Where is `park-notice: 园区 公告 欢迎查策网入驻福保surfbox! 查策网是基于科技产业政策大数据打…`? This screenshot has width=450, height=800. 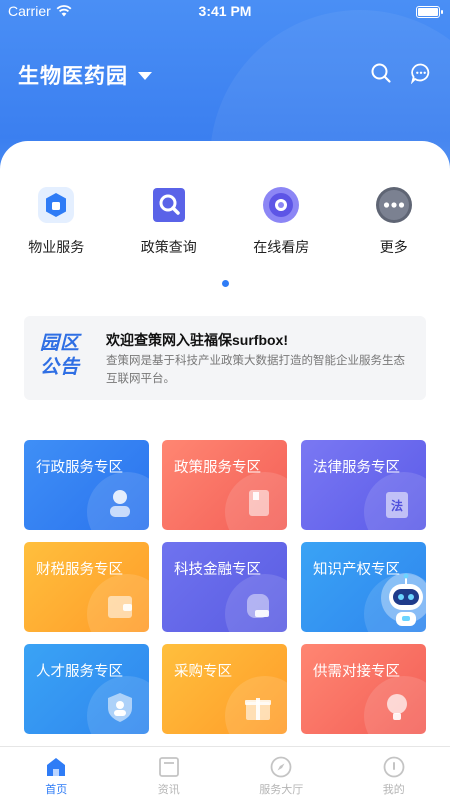 park-notice: 园区 公告 欢迎查策网入驻福保surfbox! 查策网是基于科技产业政策大数据打… is located at coordinates (225, 358).